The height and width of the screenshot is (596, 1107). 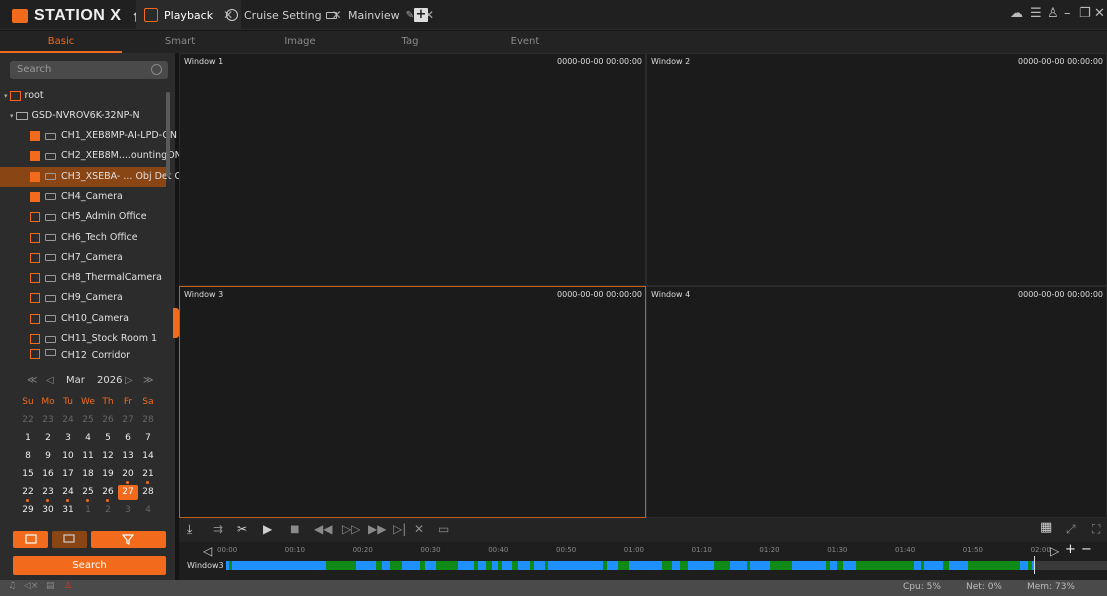 I want to click on channel-item: CH5_Admin Office, so click(x=83, y=217).